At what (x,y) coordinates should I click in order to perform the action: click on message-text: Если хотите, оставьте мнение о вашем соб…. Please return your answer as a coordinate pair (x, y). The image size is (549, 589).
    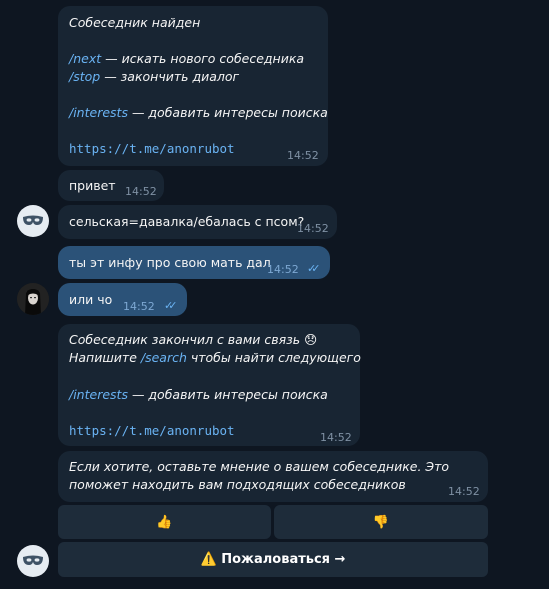
    Looking at the image, I should click on (259, 466).